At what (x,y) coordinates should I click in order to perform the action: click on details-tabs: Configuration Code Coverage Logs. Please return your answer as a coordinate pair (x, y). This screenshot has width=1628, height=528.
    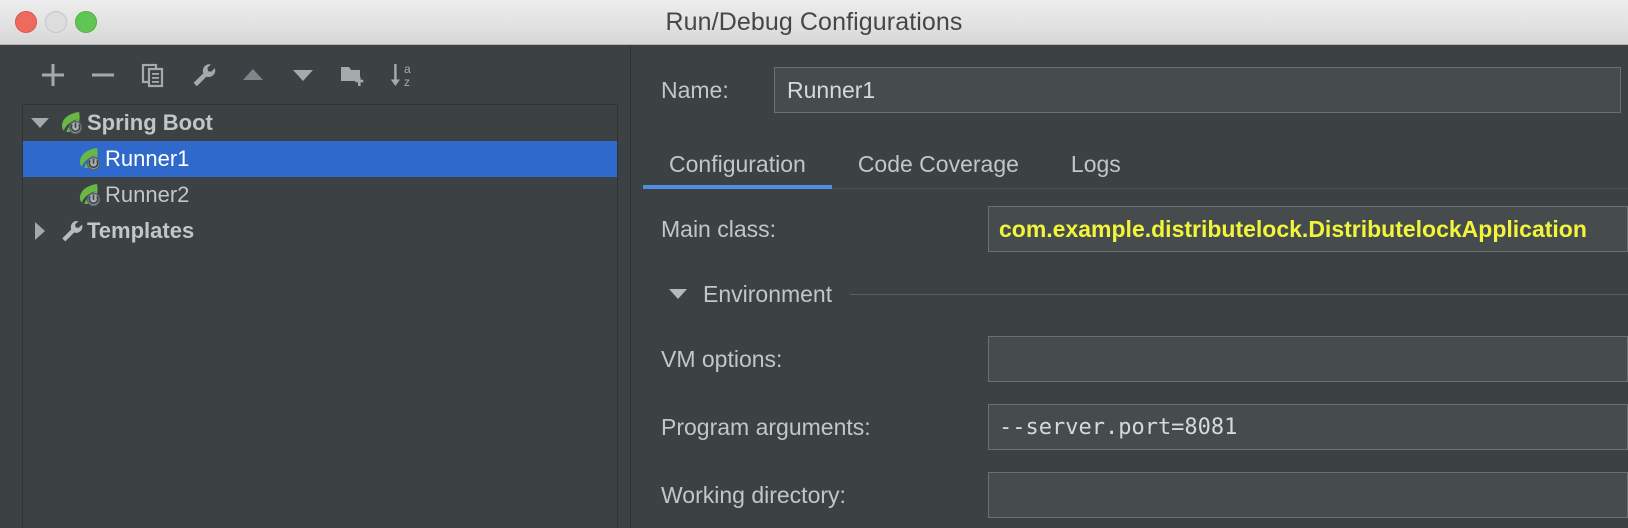
    Looking at the image, I should click on (1135, 164).